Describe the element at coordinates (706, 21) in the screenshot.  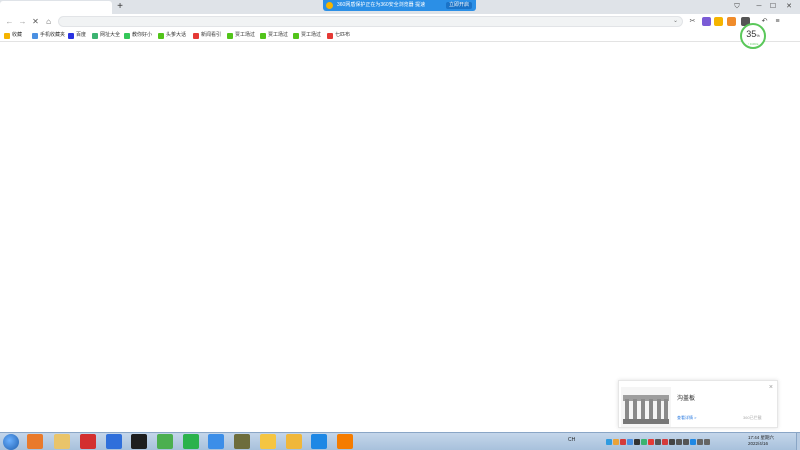
I see `extension-icon` at that location.